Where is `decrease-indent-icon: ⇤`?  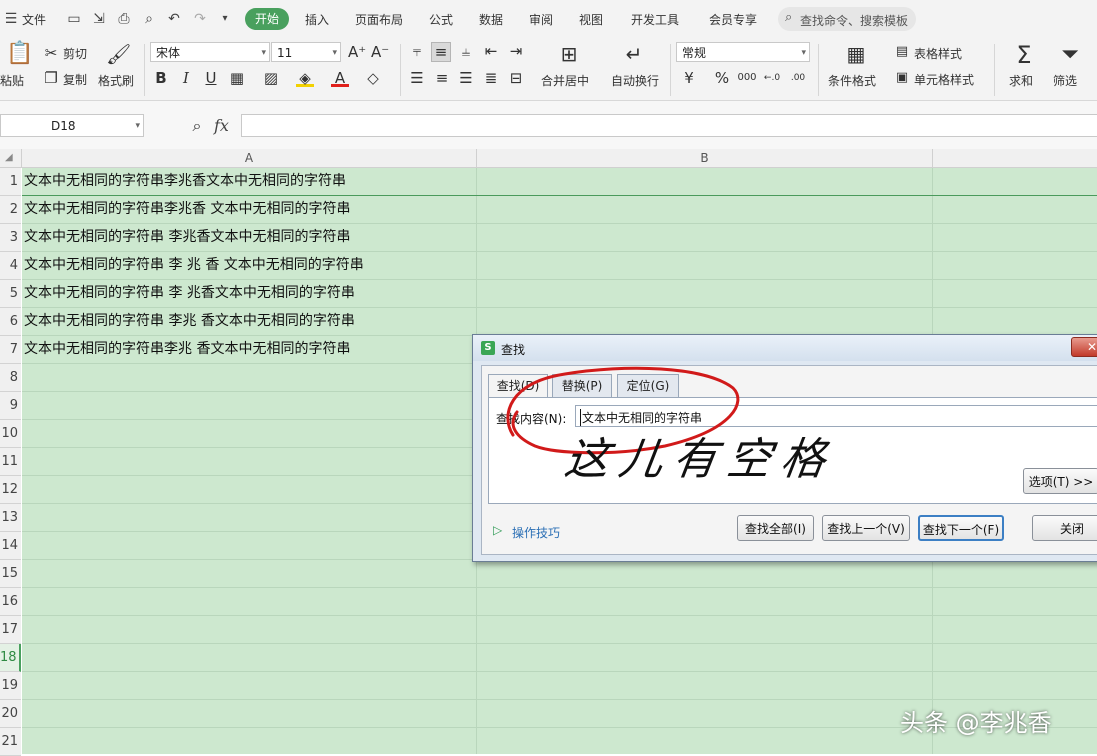 decrease-indent-icon: ⇤ is located at coordinates (491, 51).